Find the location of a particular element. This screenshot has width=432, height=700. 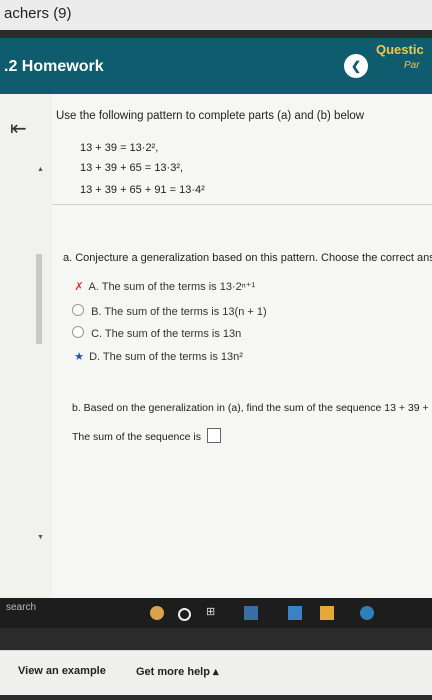

folder-icon is located at coordinates (327, 613).